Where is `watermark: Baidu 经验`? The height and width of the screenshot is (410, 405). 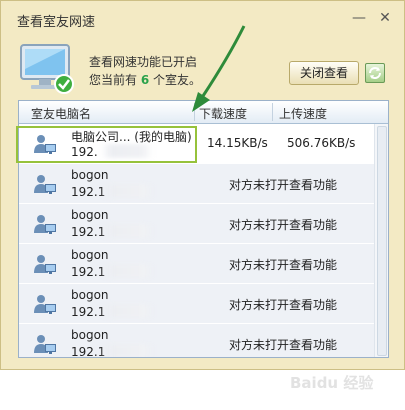
watermark: Baidu 经验 is located at coordinates (332, 383).